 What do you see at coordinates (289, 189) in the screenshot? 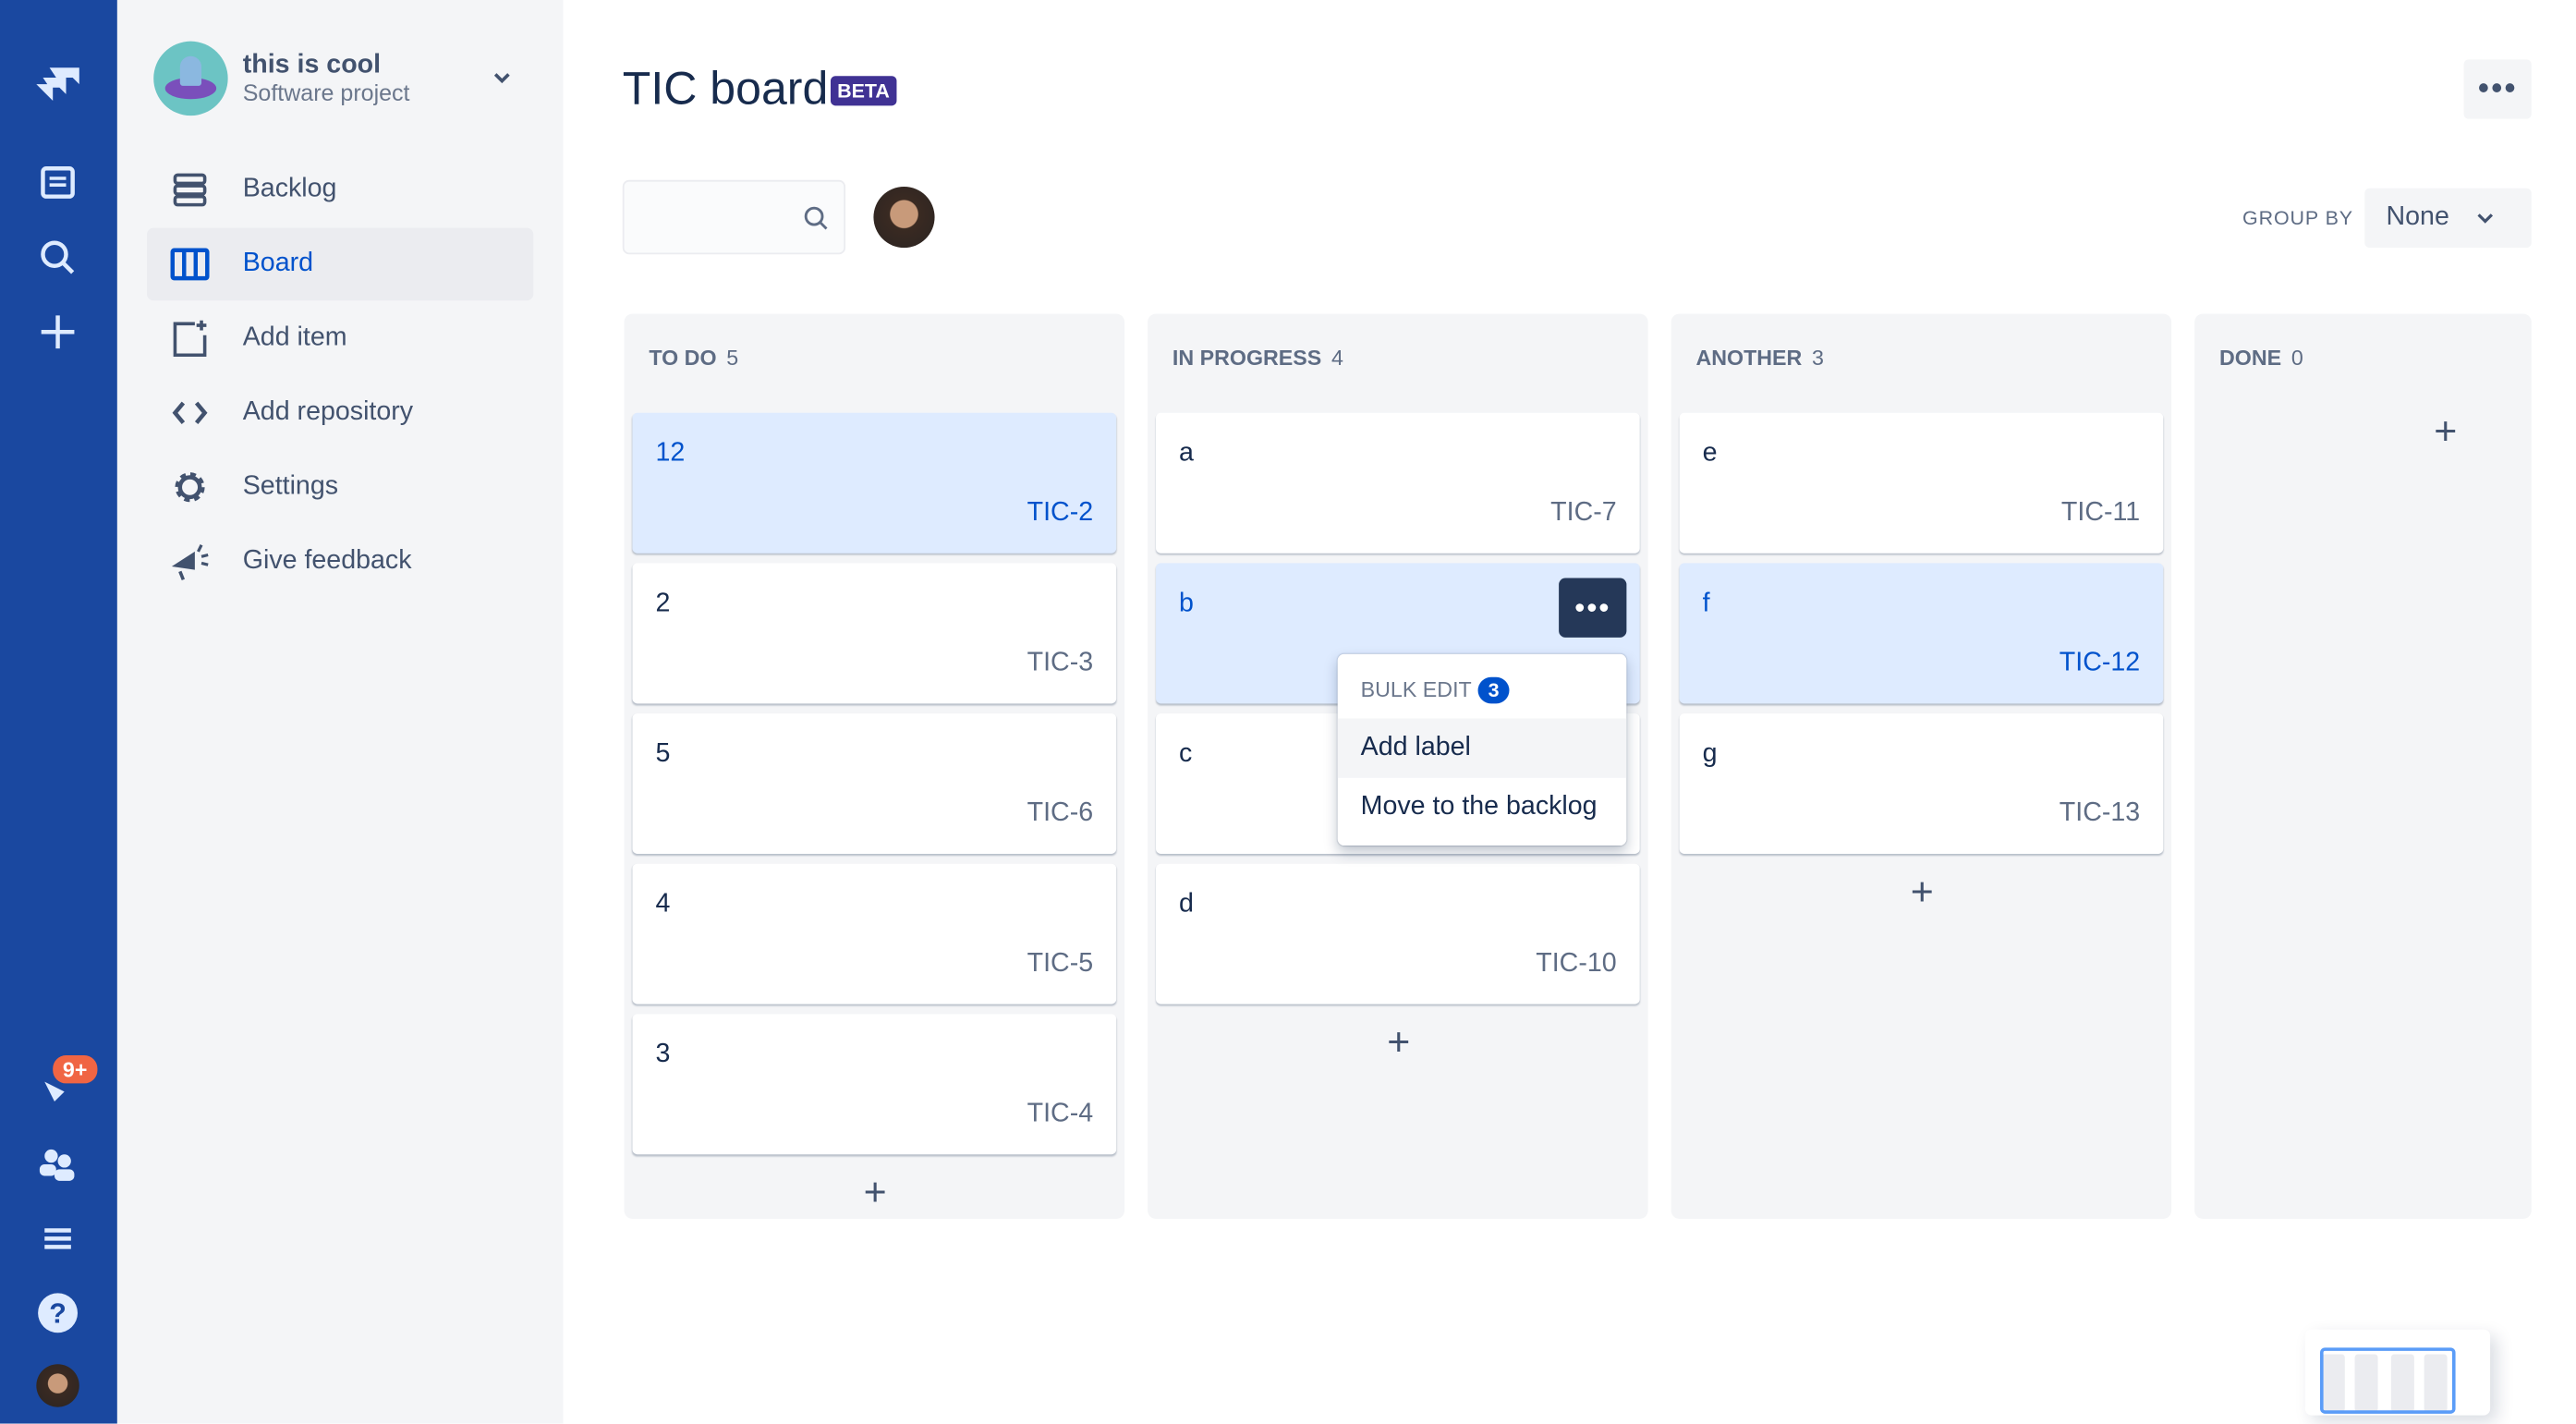
I see `sidebar-item-label: Backlog` at bounding box center [289, 189].